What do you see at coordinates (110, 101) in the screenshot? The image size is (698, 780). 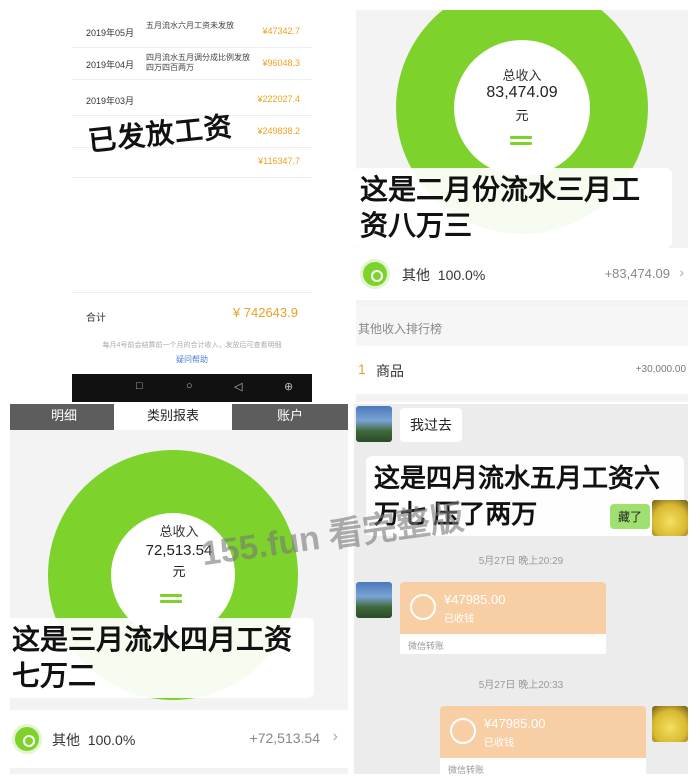 I see `salary-month: 2019年03月` at bounding box center [110, 101].